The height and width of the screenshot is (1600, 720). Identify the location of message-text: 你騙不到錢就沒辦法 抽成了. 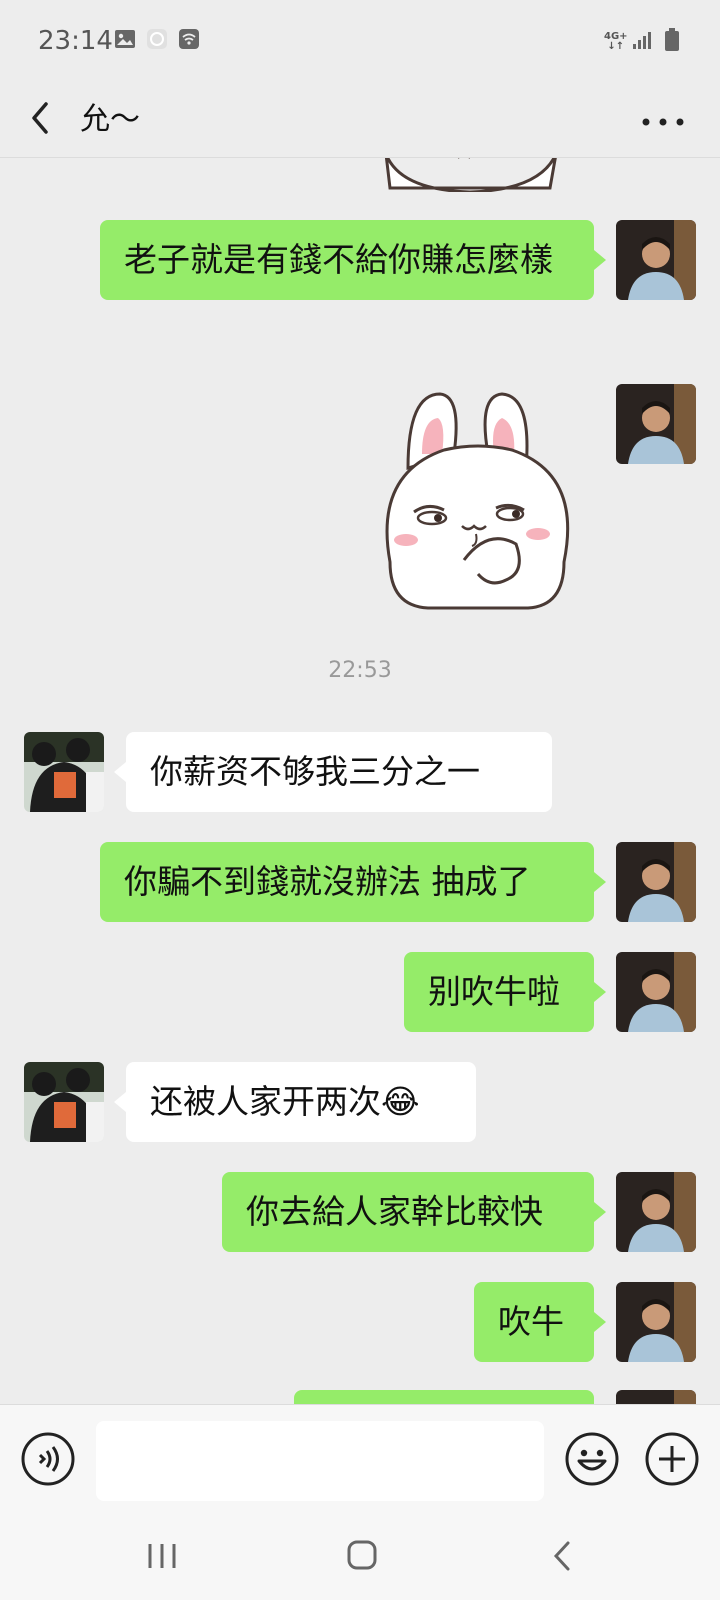
(327, 881).